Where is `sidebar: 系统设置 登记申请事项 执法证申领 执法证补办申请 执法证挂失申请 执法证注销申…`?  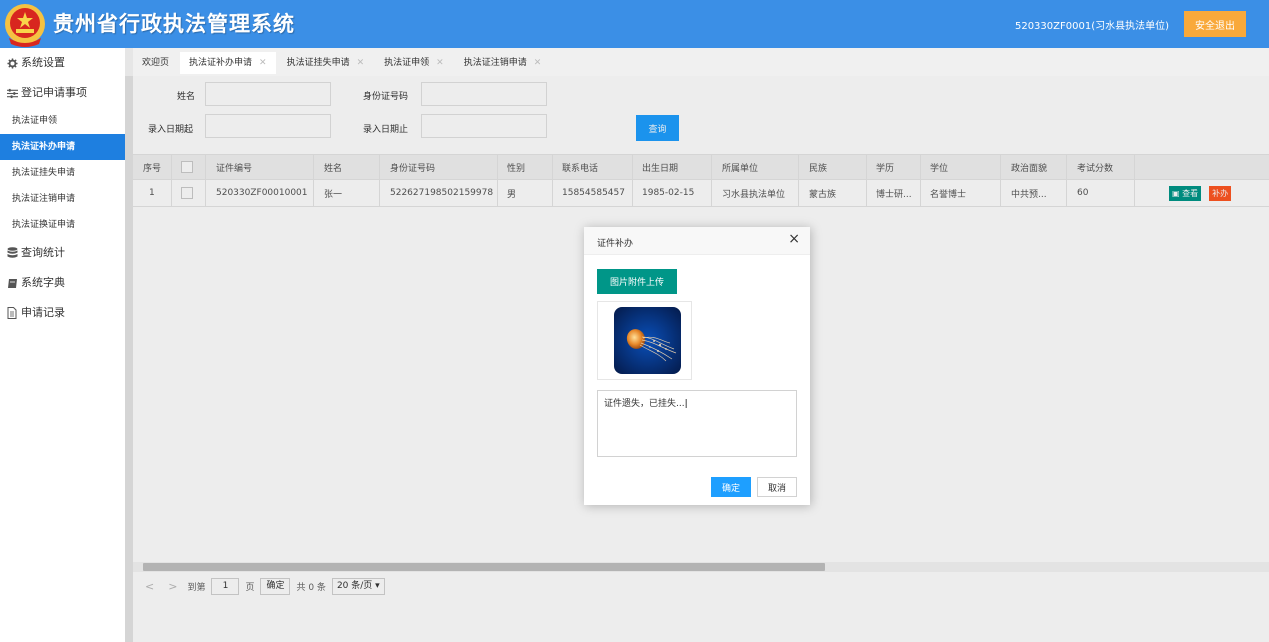
sidebar: 系统设置 登记申请事项 执法证申领 执法证补办申请 执法证挂失申请 执法证注销申… is located at coordinates (62, 345).